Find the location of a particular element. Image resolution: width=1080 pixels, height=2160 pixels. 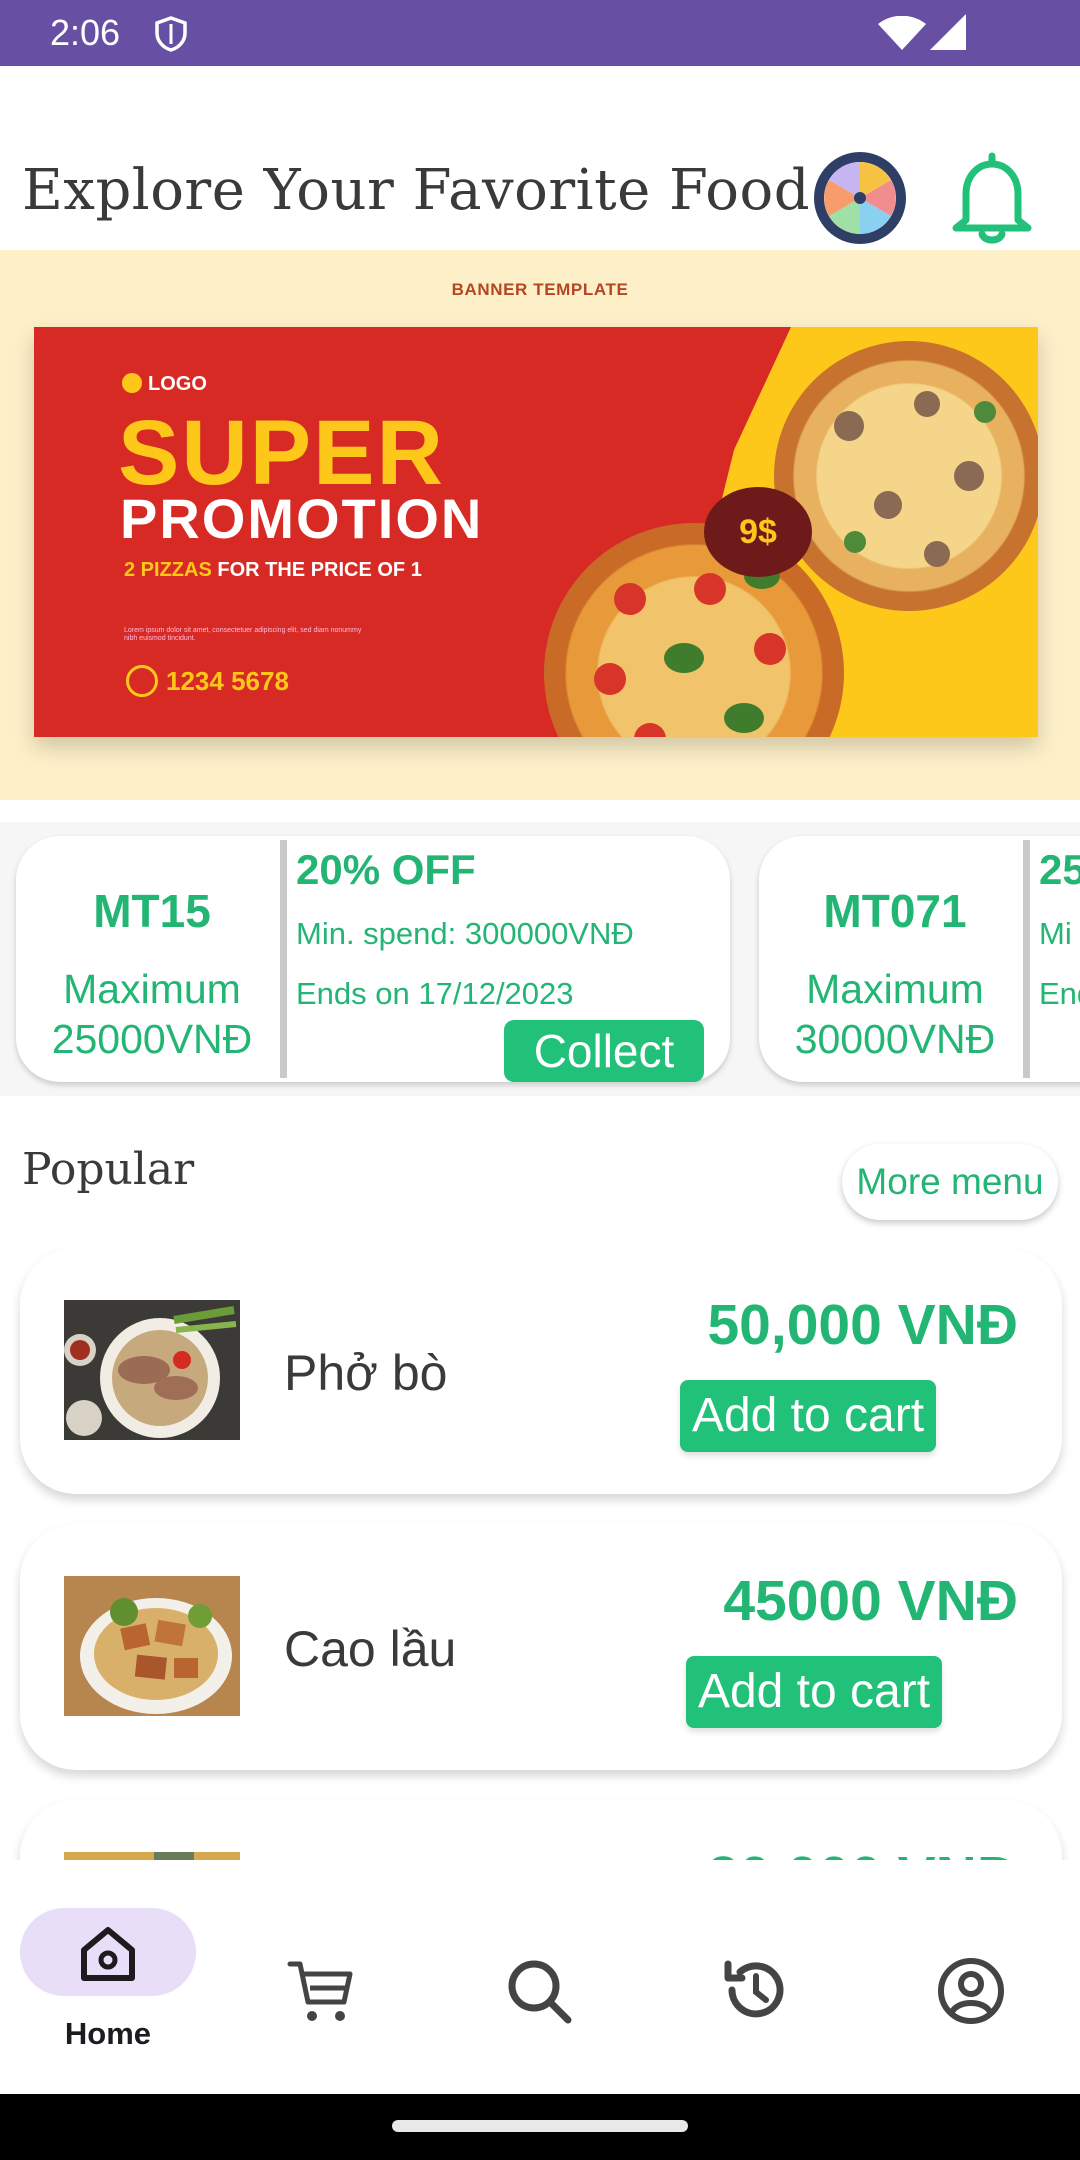

profile-icon is located at coordinates (971, 1991).